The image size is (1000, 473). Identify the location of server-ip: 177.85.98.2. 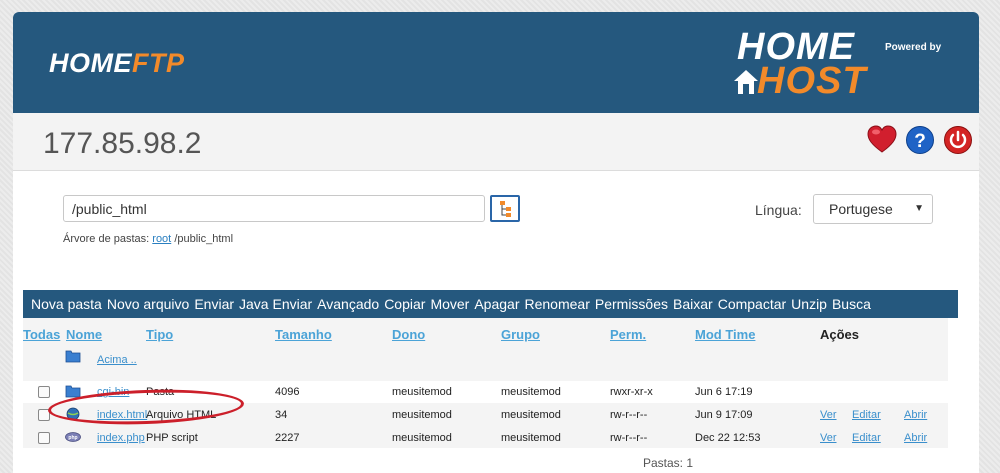
(122, 143).